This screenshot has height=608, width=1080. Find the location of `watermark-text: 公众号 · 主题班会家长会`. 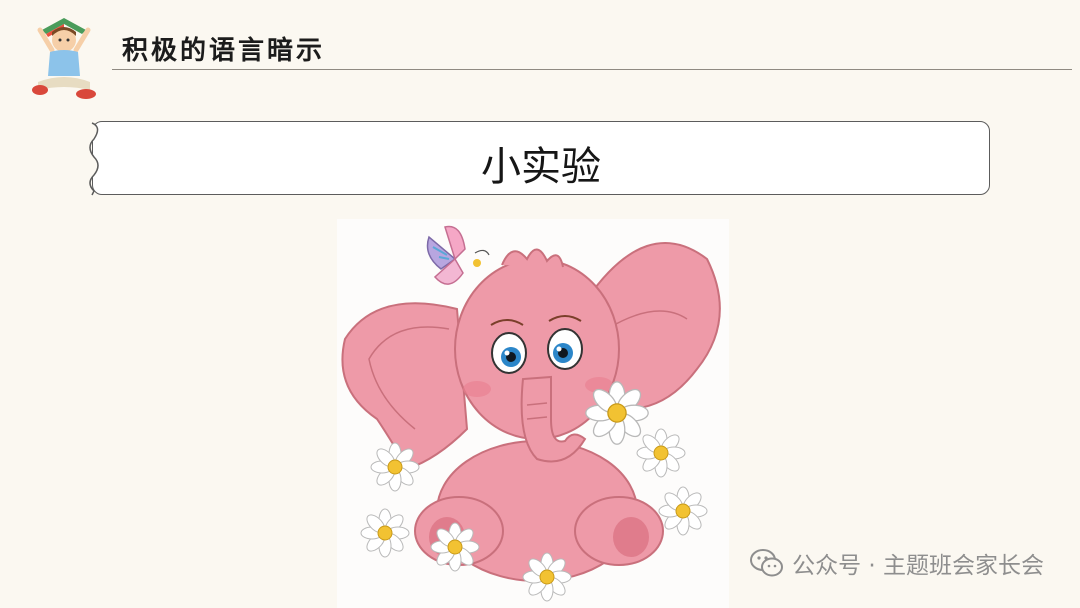

watermark-text: 公众号 · 主题班会家长会 is located at coordinates (918, 566).